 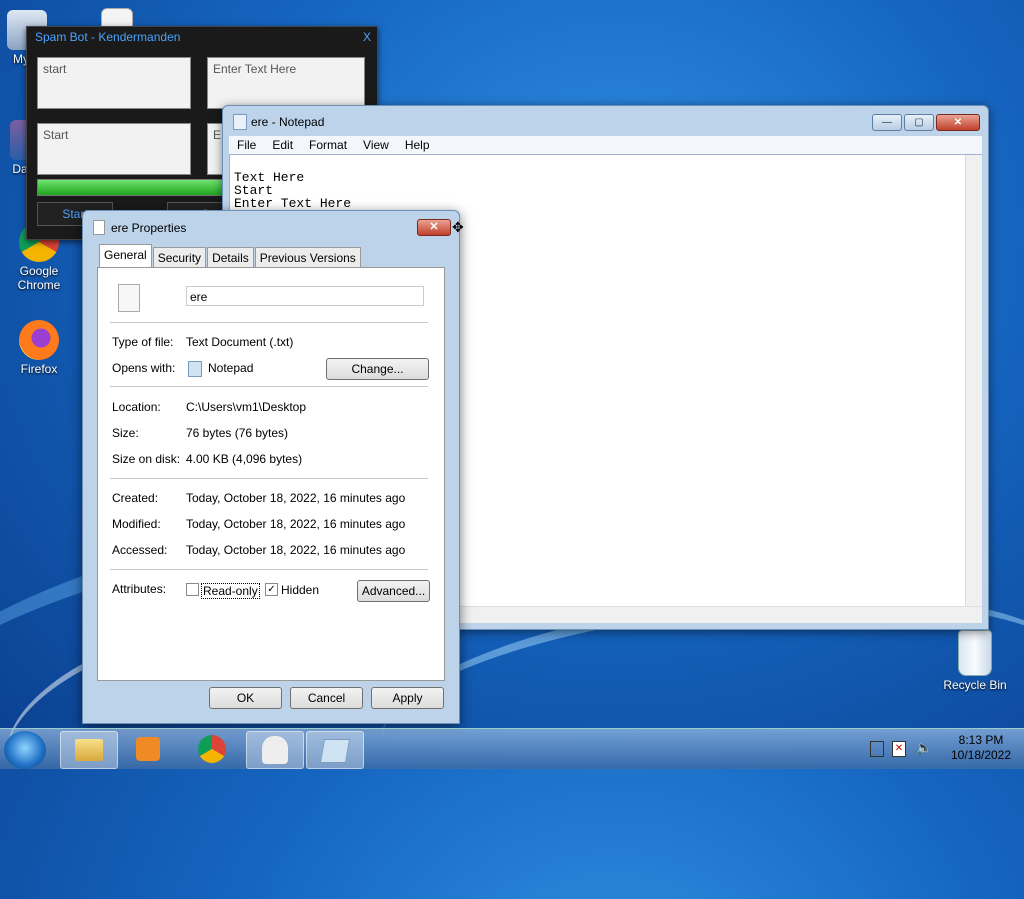 I want to click on action-center-icon: ✕, so click(x=899, y=749).